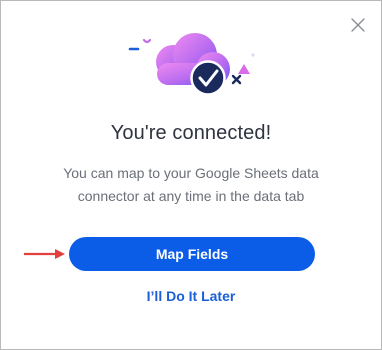 The image size is (382, 350). I want to click on dialog-title: You're connected!, so click(191, 133).